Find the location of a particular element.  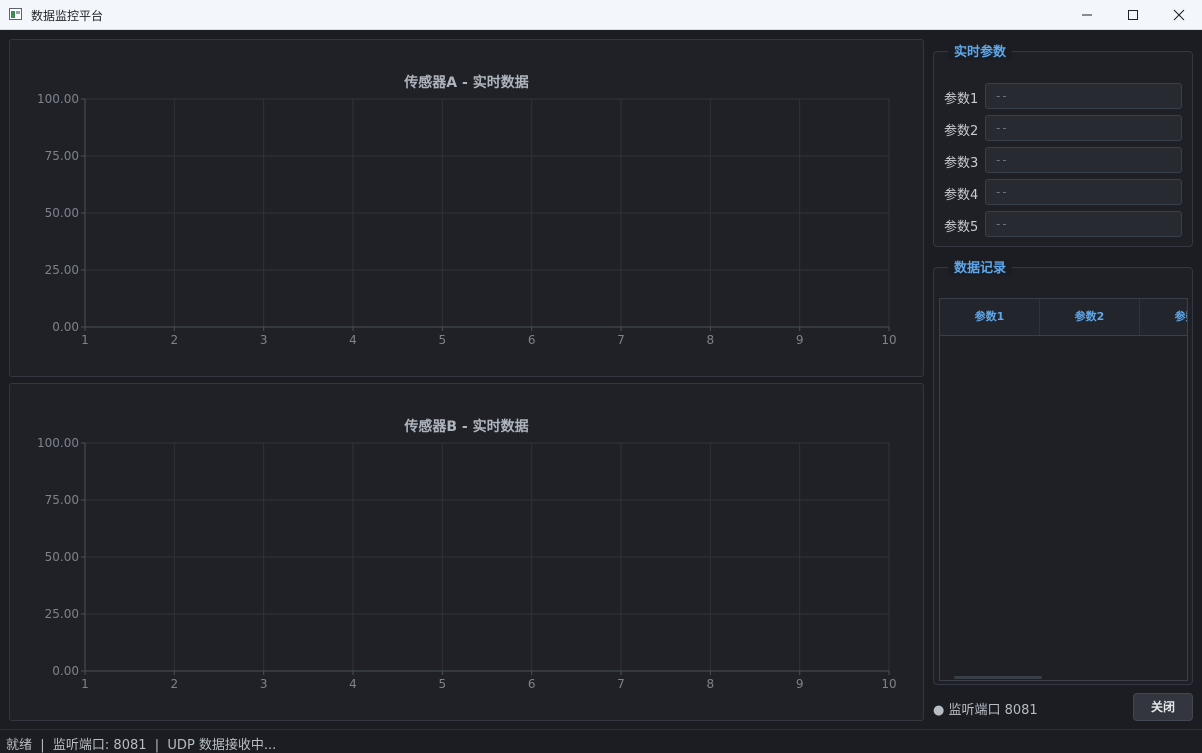

maximize-button is located at coordinates (1133, 15).